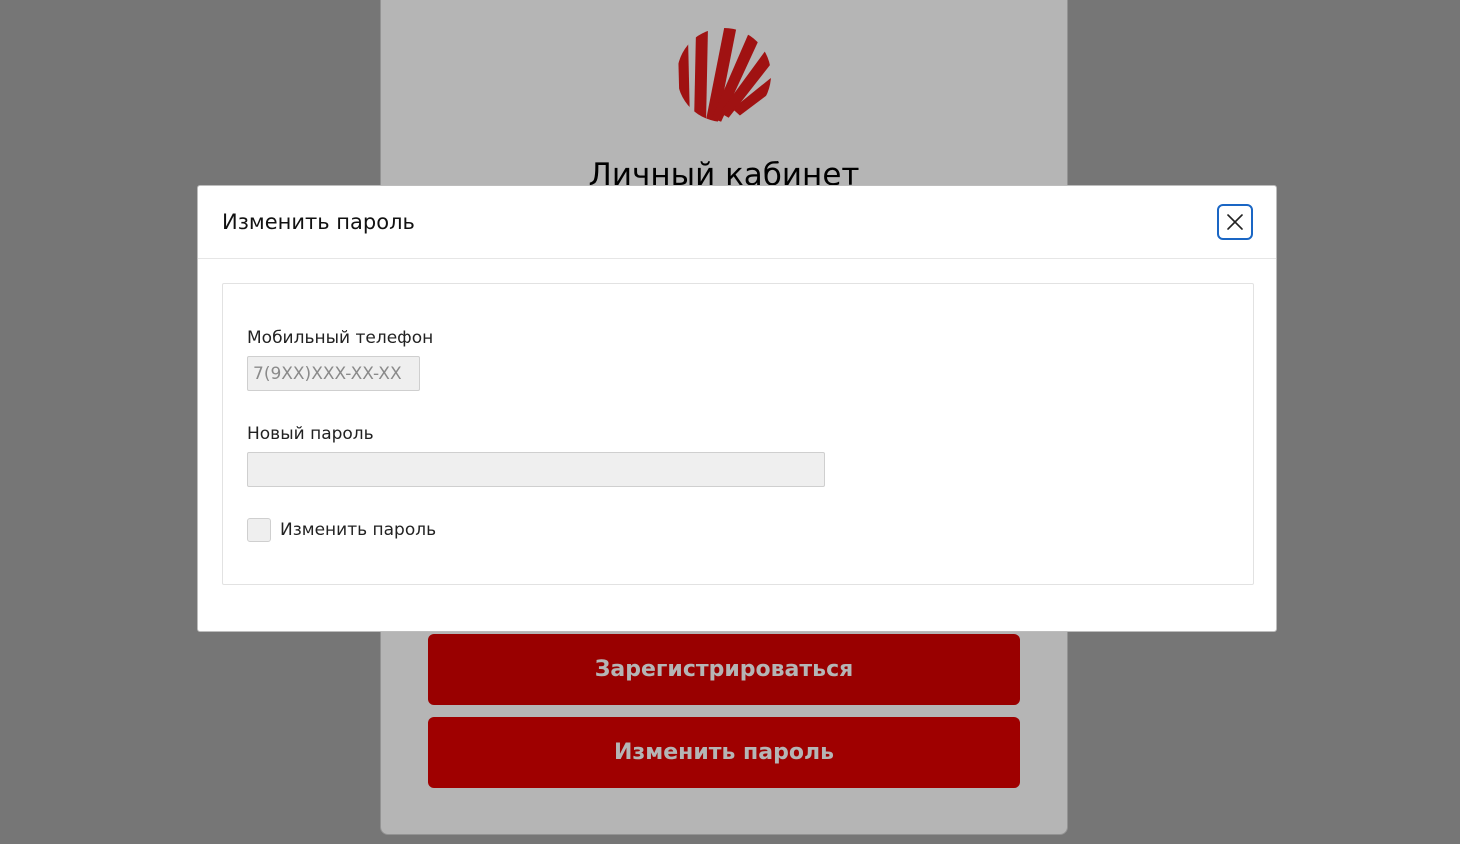  I want to click on change-password-checkbox-label: Изменить пароль, so click(358, 530).